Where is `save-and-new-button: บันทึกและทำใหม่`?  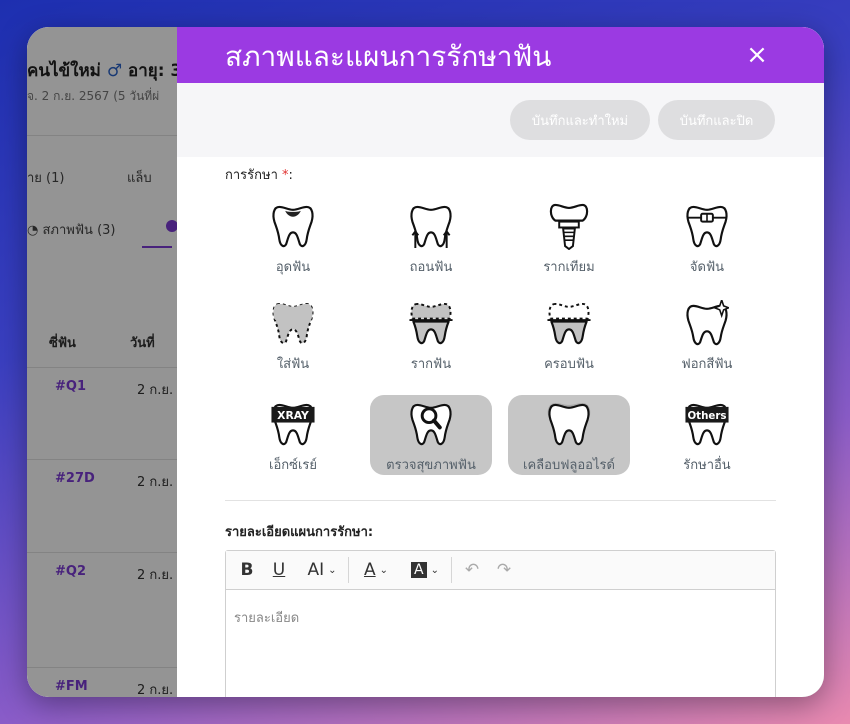 save-and-new-button: บันทึกและทำใหม่ is located at coordinates (580, 120).